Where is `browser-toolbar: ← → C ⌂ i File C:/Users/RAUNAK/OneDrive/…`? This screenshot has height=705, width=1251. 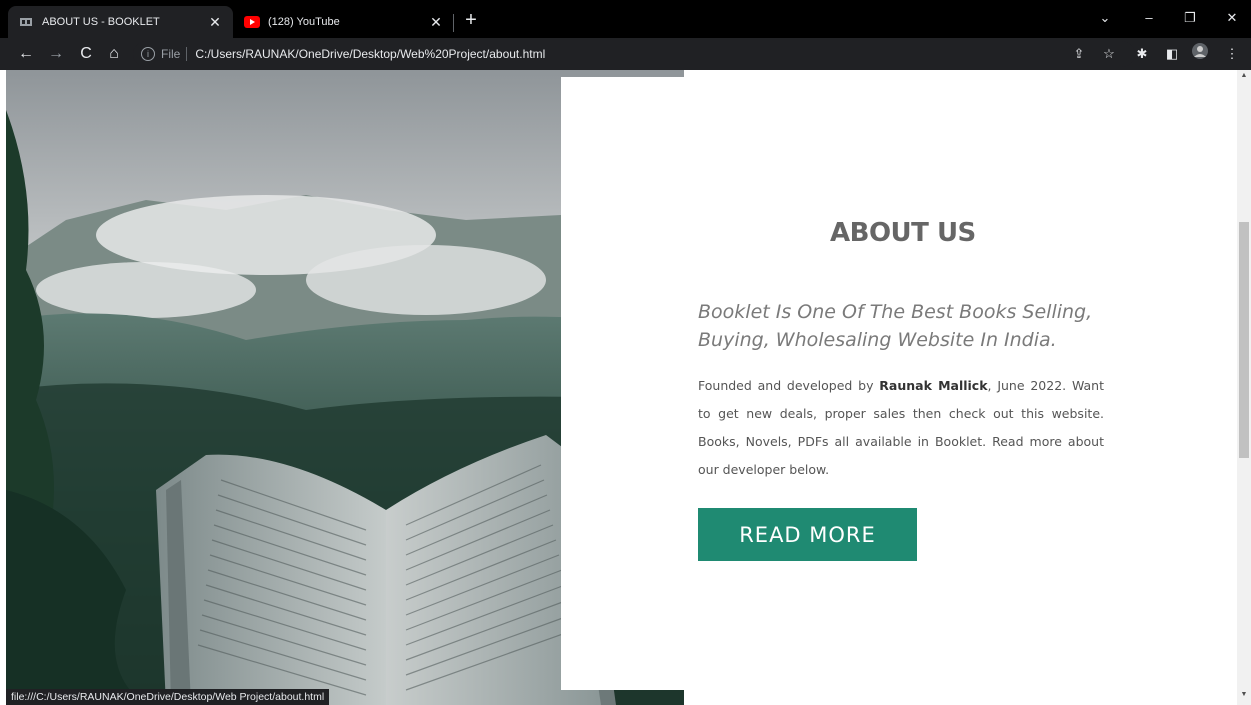
browser-toolbar: ← → C ⌂ i File C:/Users/RAUNAK/OneDrive/… is located at coordinates (625, 54).